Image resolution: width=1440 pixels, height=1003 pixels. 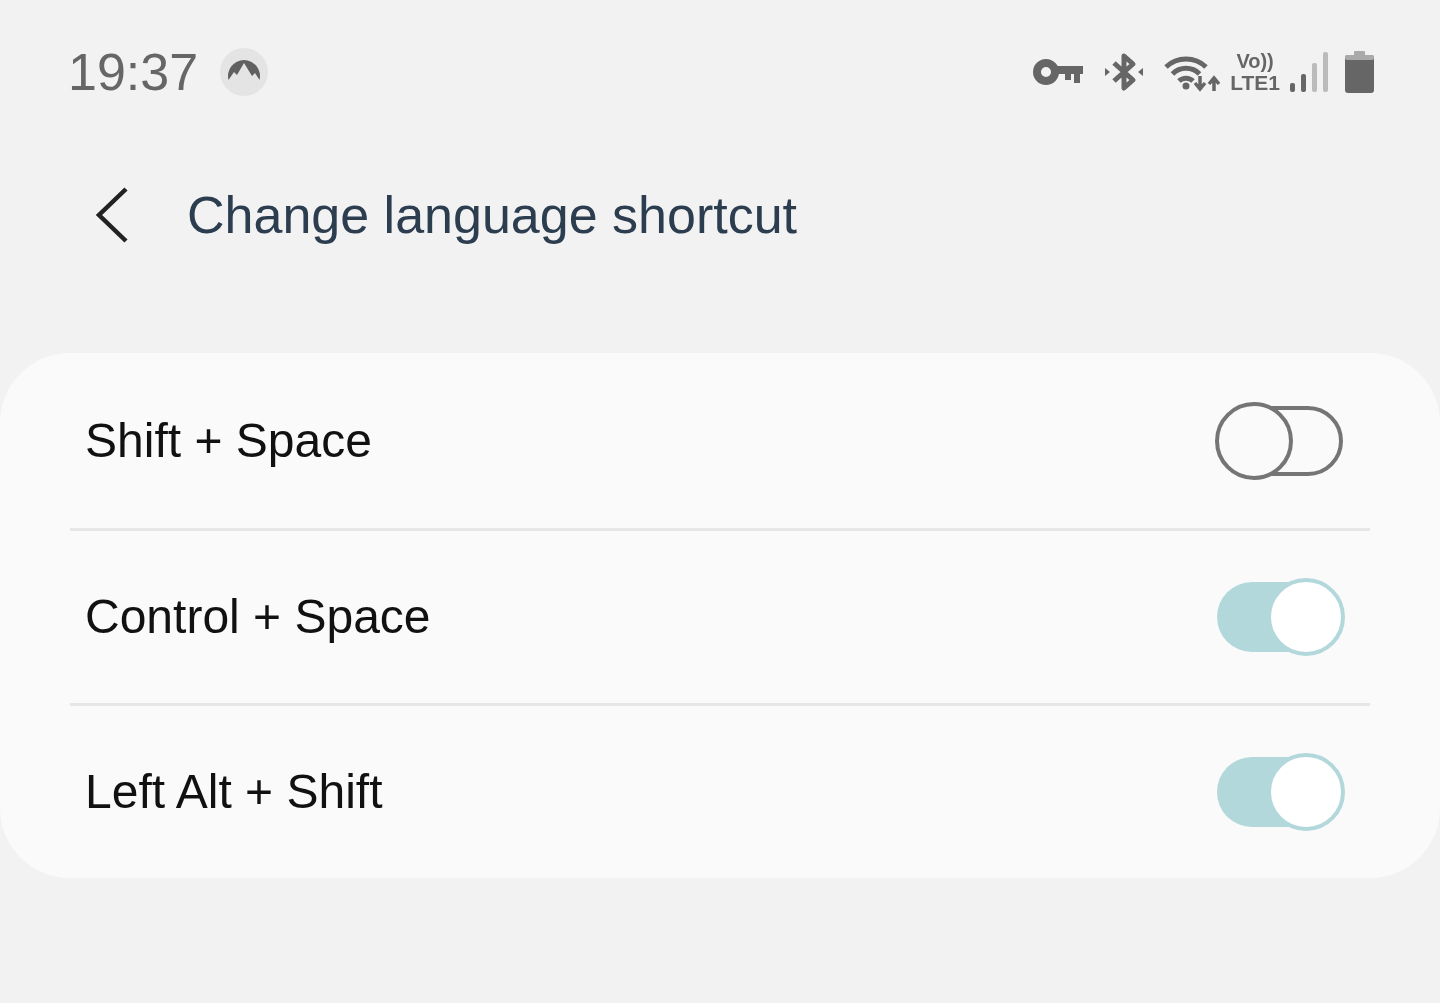 What do you see at coordinates (111, 215) in the screenshot?
I see `back-icon` at bounding box center [111, 215].